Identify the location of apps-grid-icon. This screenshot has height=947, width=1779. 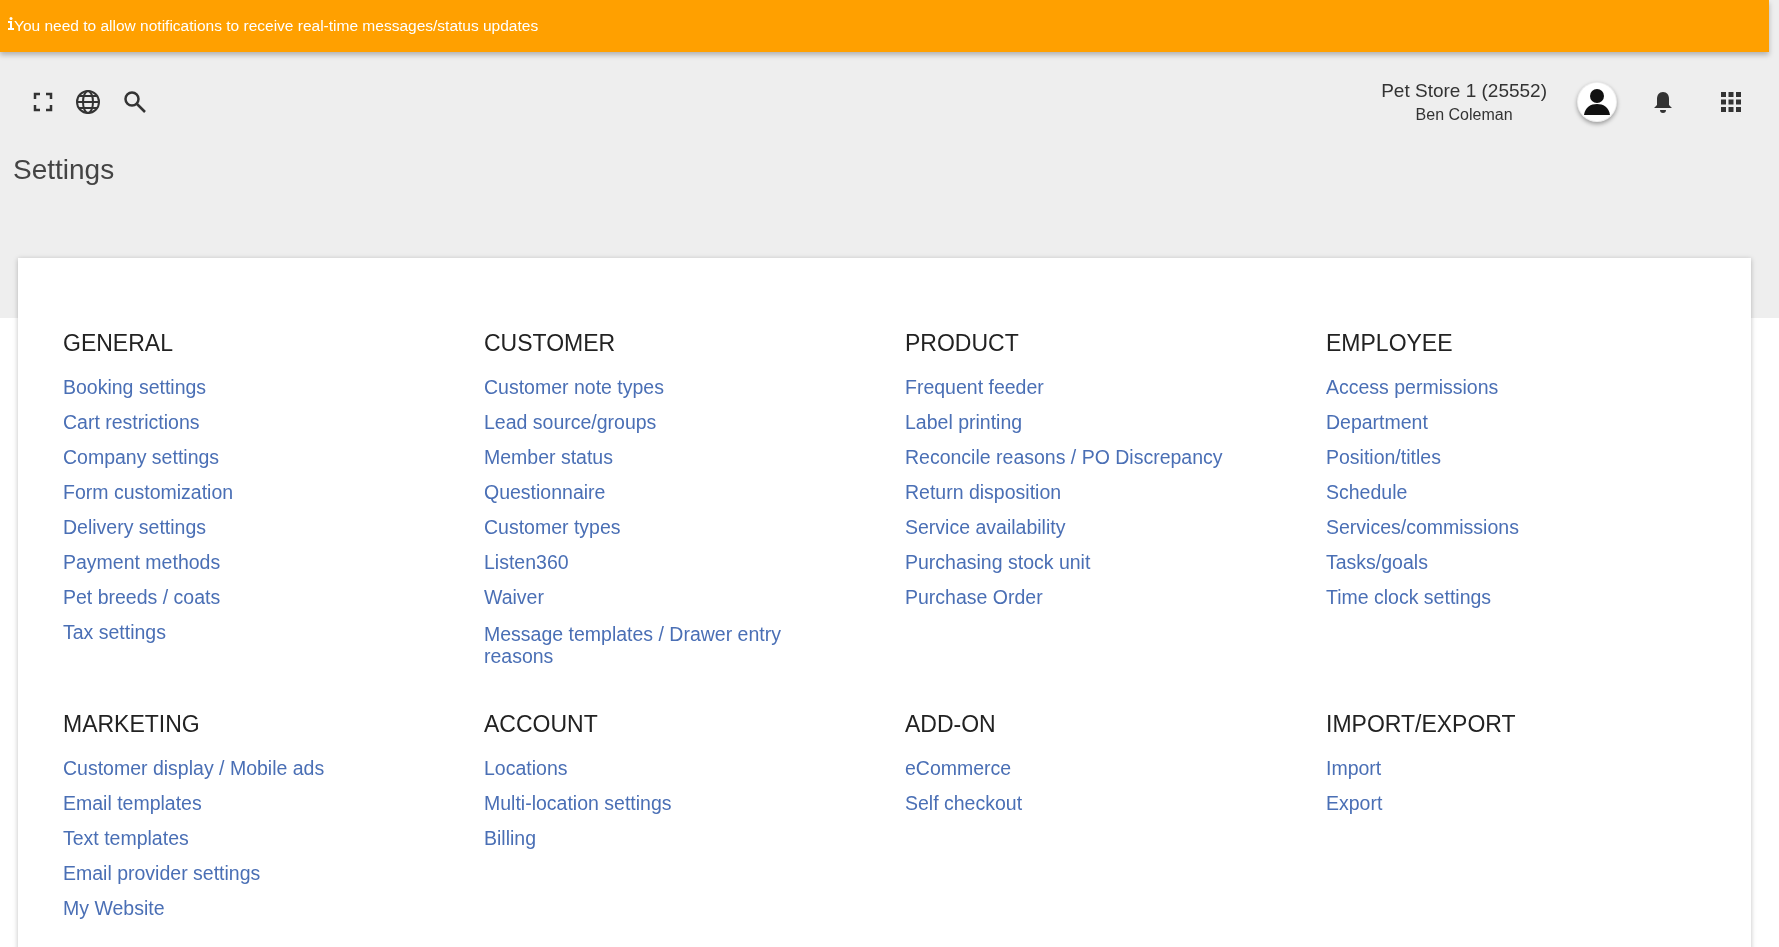
(1731, 102).